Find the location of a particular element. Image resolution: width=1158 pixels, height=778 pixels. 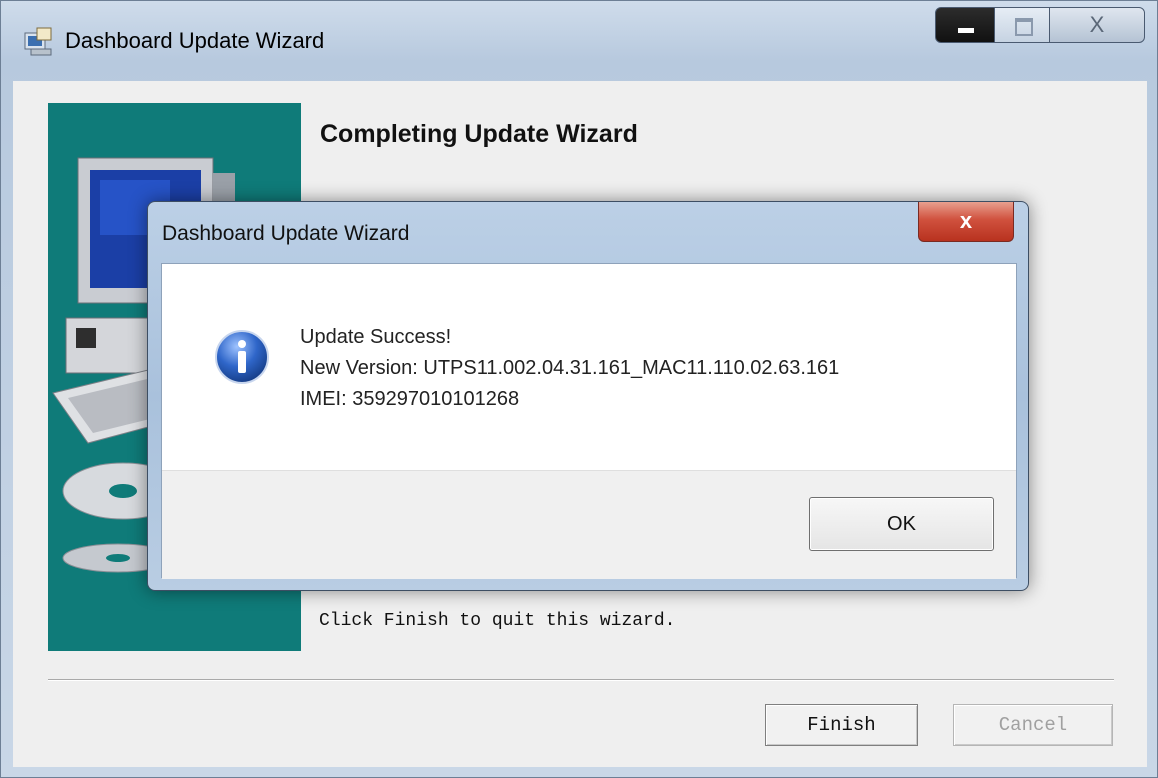

window-close-button: X is located at coordinates (1097, 25).